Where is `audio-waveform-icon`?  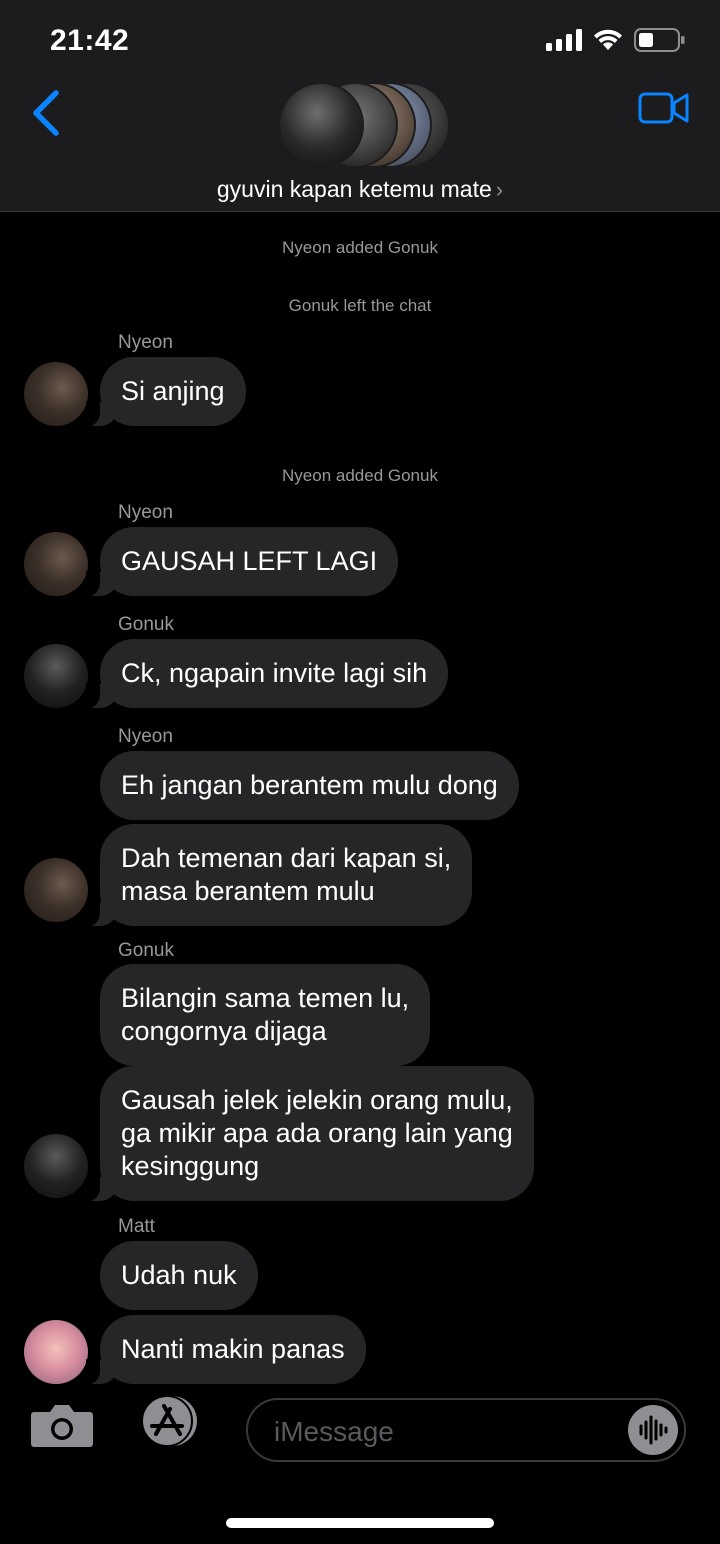 audio-waveform-icon is located at coordinates (653, 1430).